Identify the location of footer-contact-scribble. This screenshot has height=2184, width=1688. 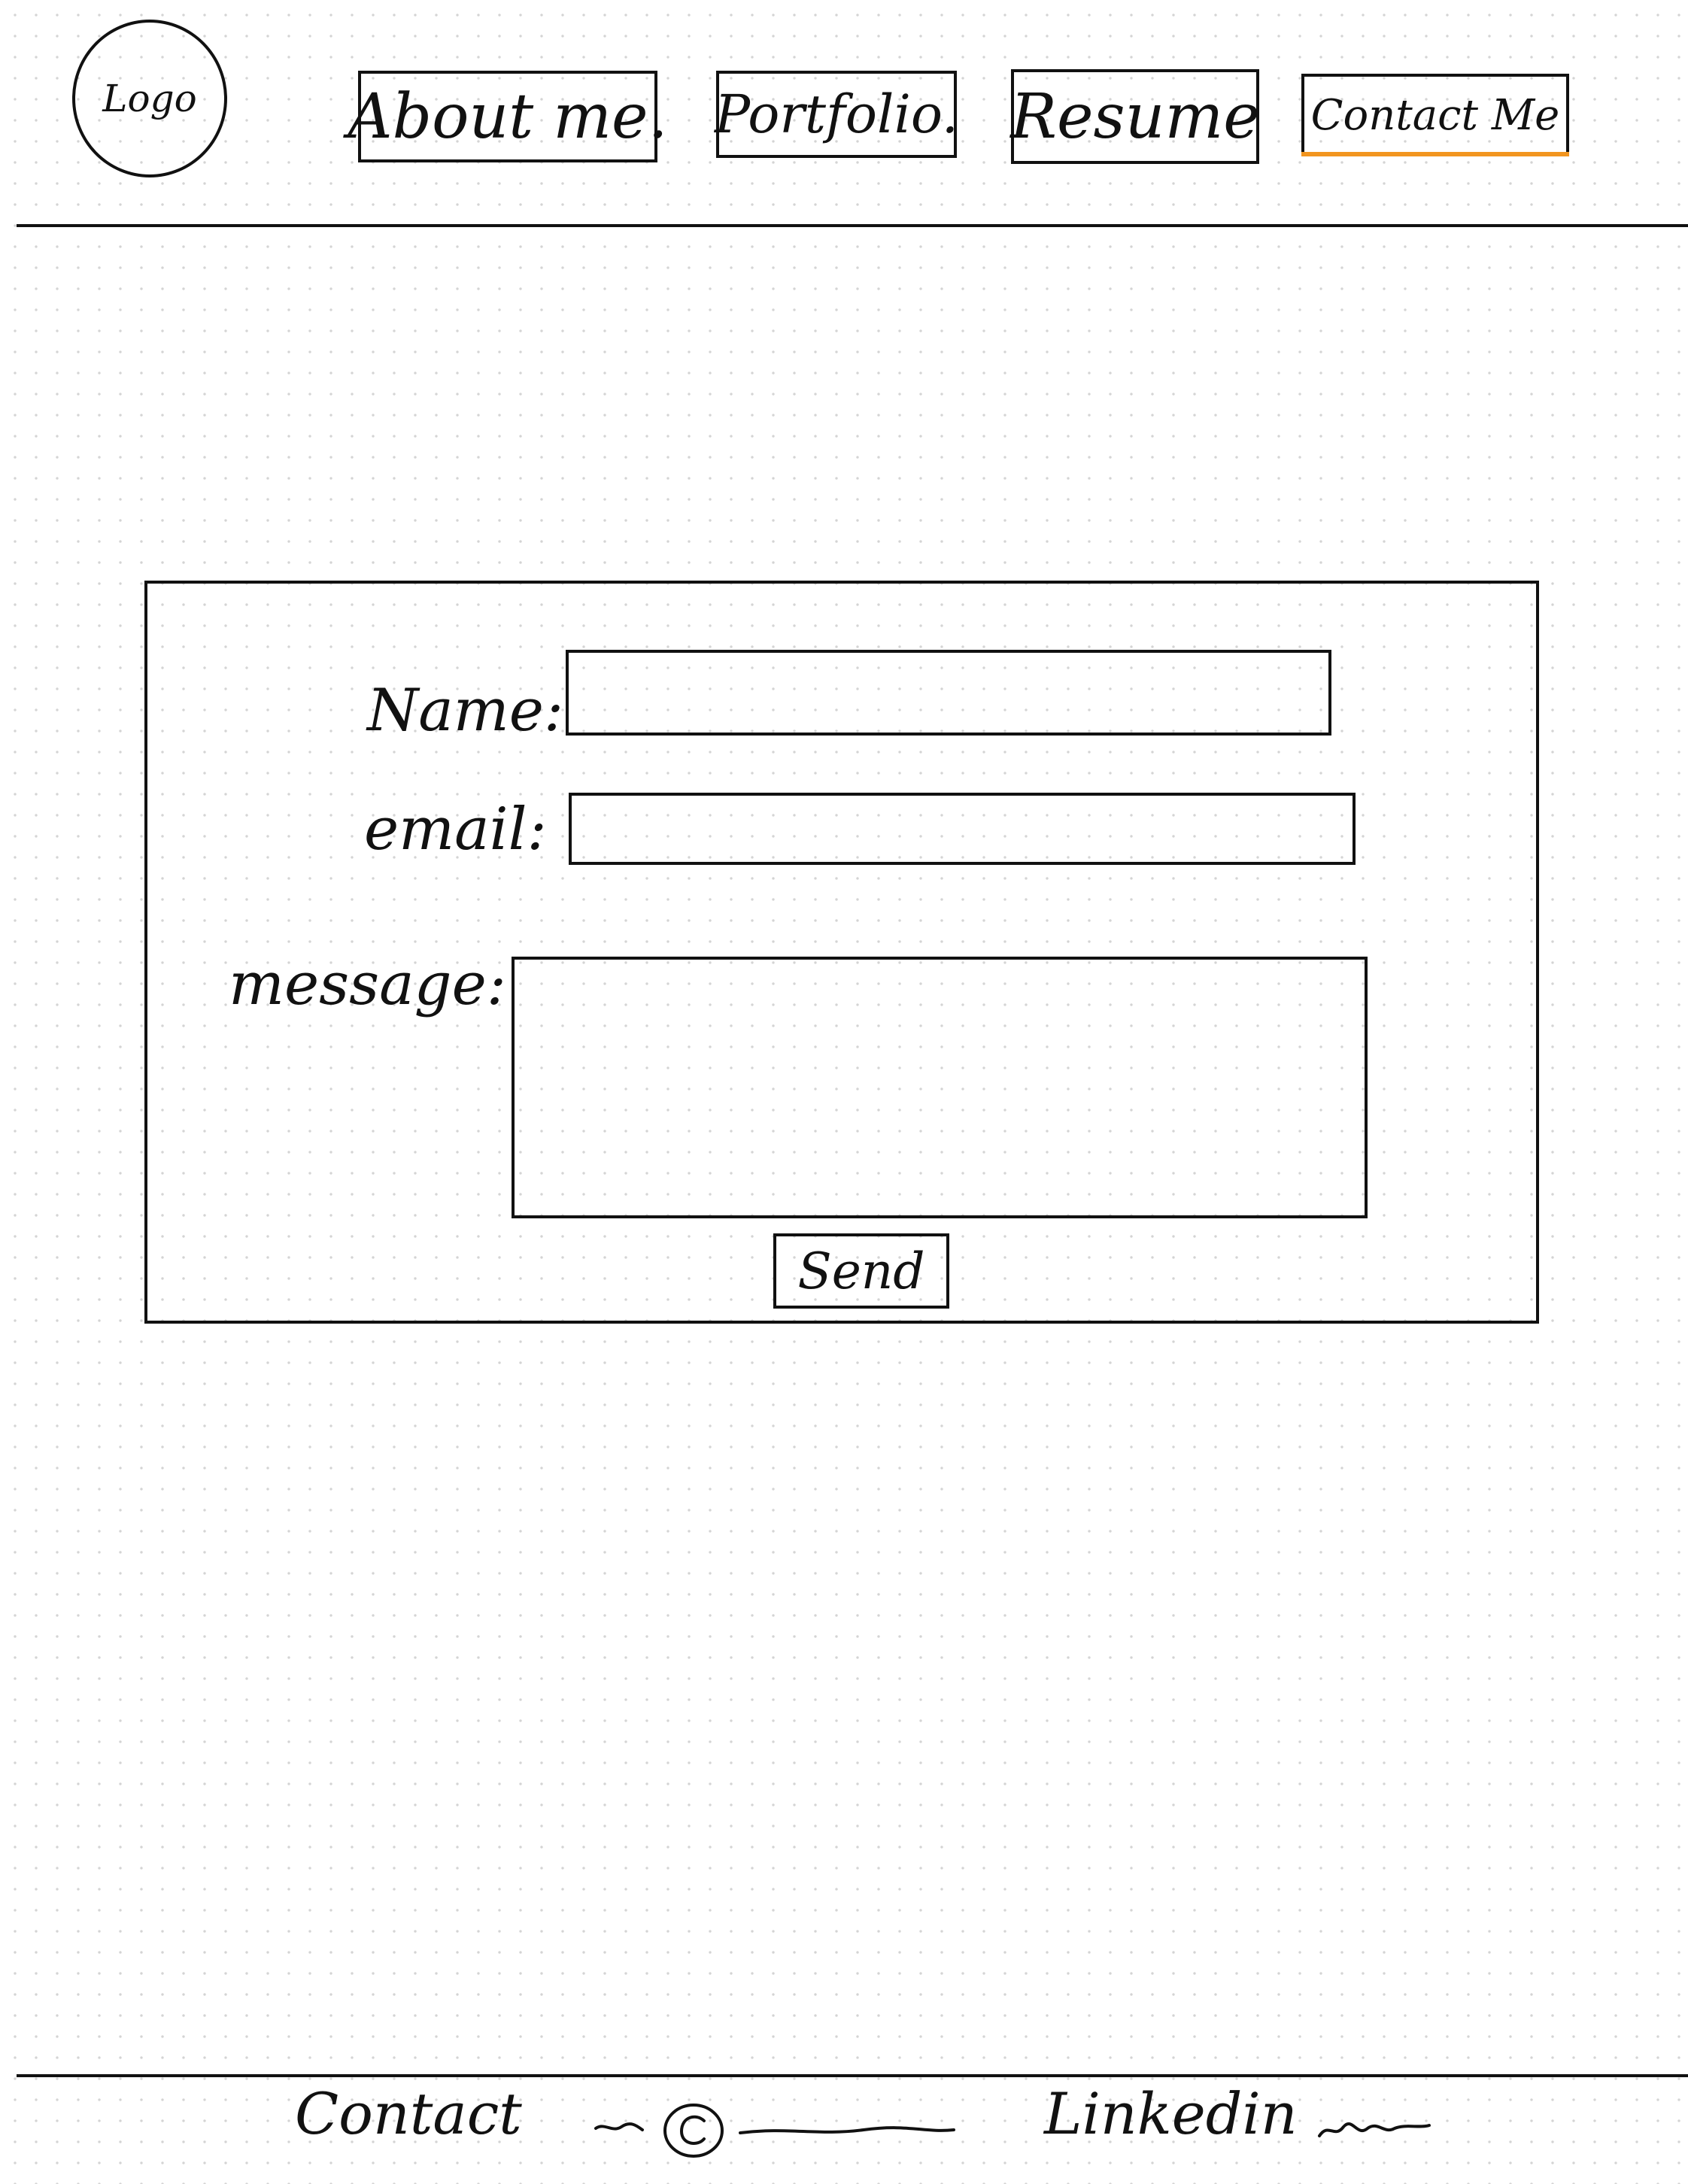
(774, 2128).